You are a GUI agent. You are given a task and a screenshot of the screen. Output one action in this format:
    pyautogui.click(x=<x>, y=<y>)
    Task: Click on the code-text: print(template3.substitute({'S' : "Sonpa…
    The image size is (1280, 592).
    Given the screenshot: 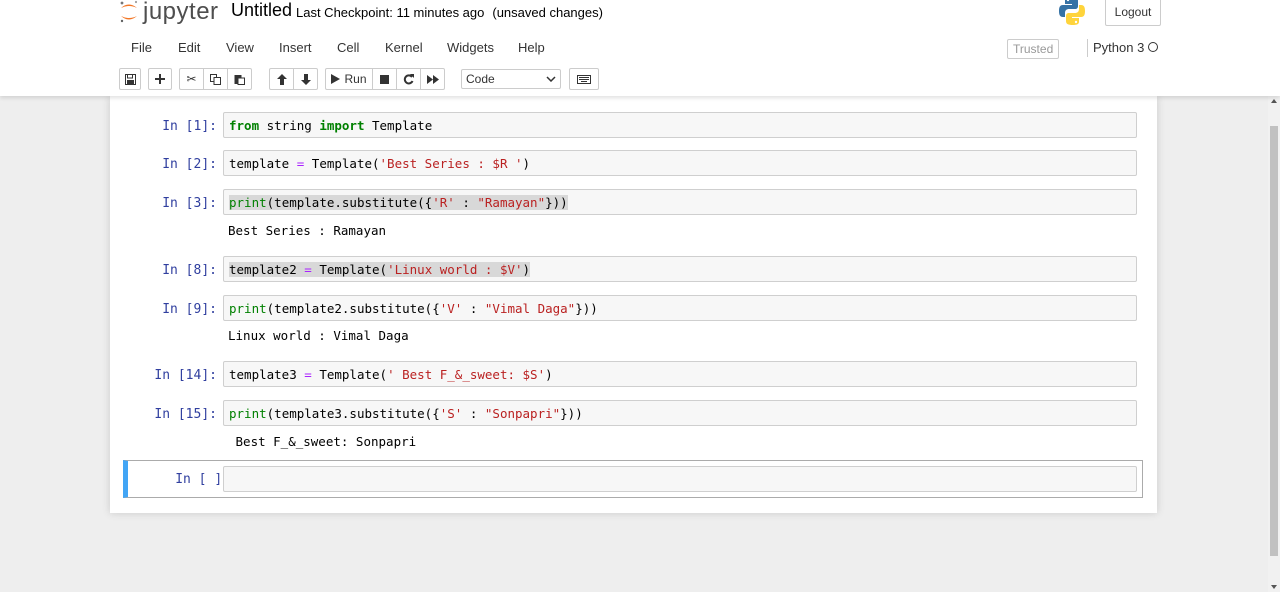 What is the action you would take?
    pyautogui.click(x=406, y=413)
    